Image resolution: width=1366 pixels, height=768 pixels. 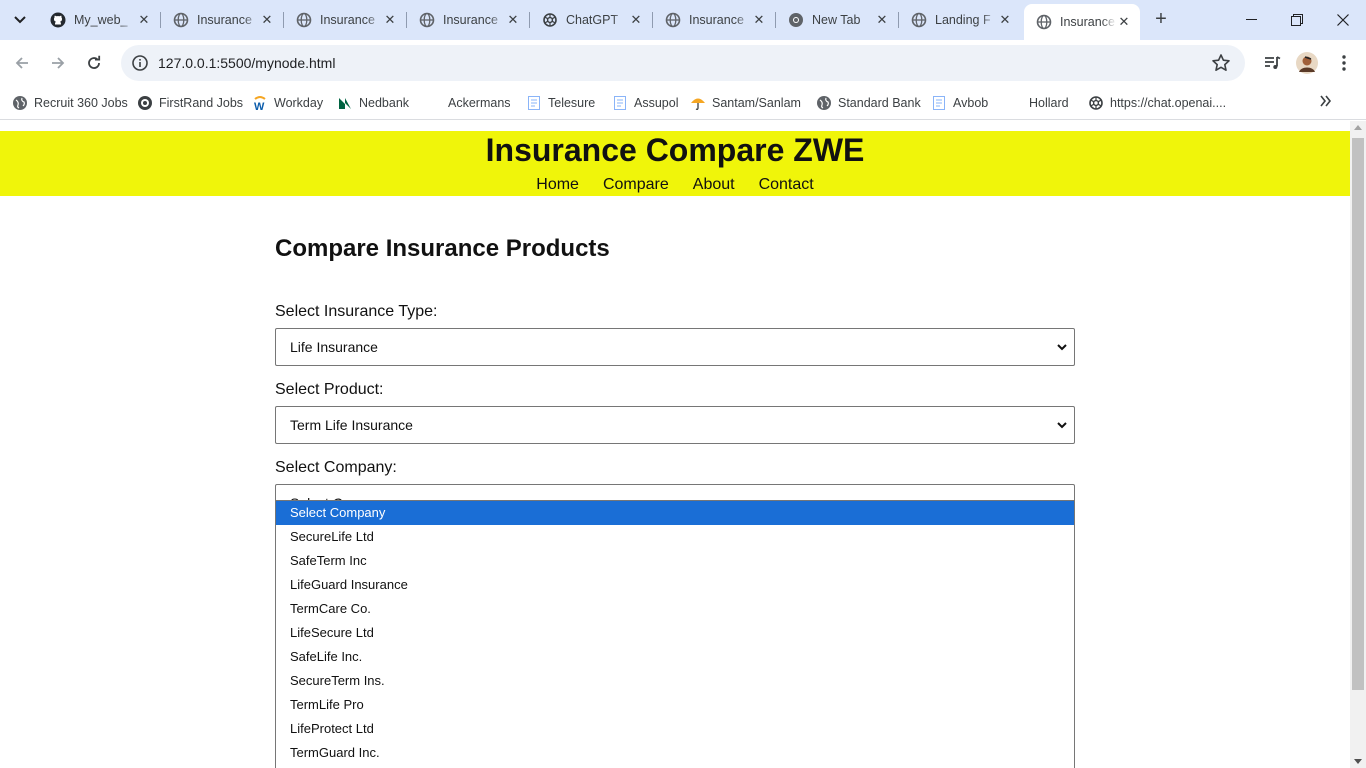 I want to click on dropdown-option: TermCare Co., so click(x=675, y=609).